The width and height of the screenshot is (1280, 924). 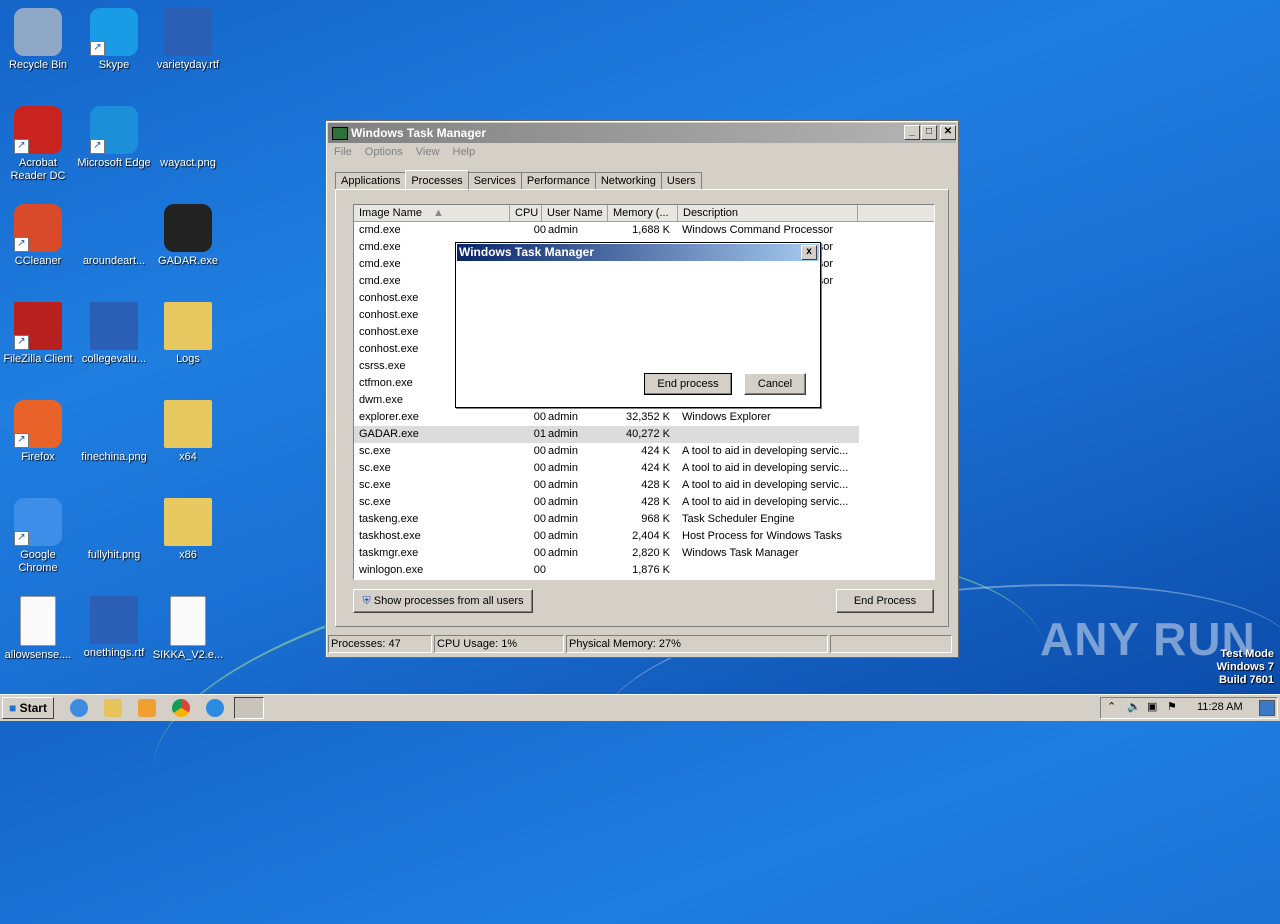 I want to click on action-center-icon: ⚑, so click(x=1172, y=706).